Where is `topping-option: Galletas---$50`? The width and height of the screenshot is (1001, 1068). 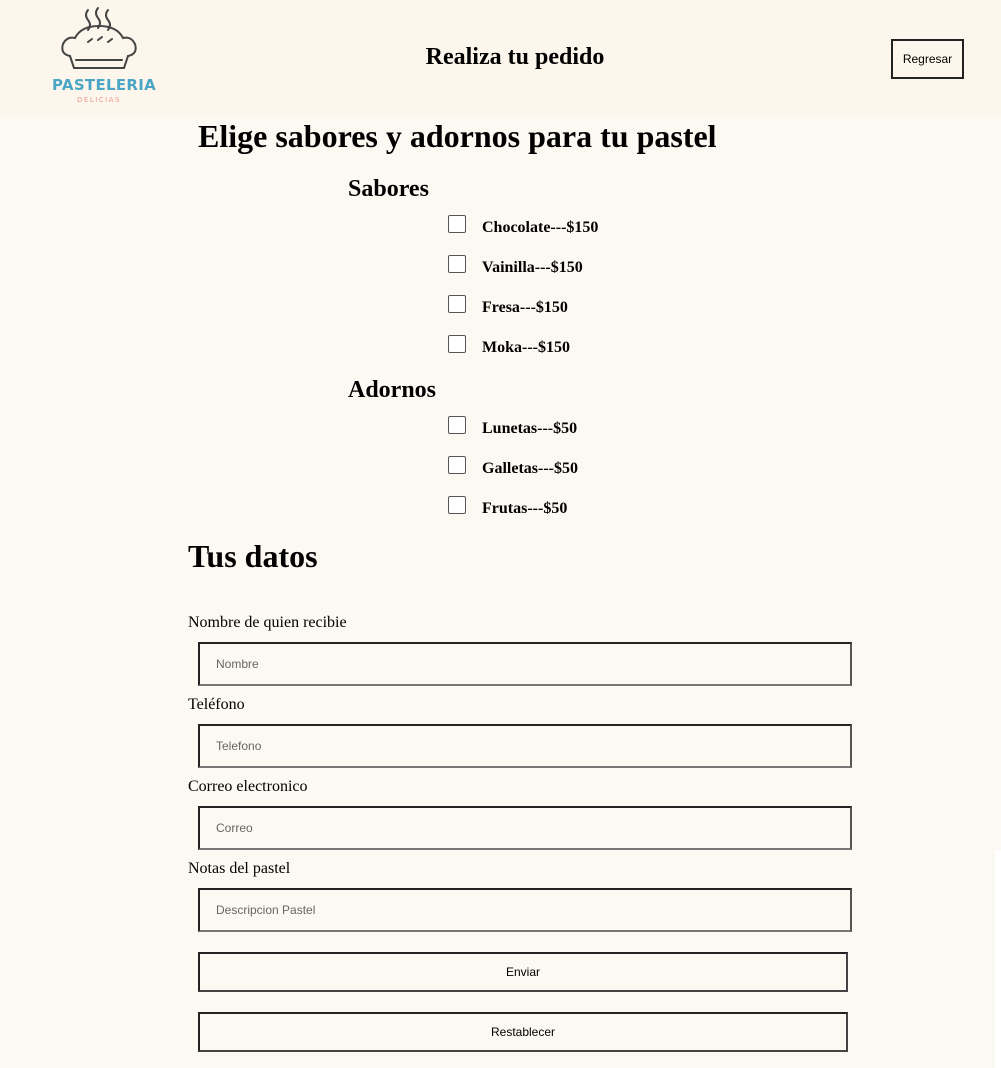 topping-option: Galletas---$50 is located at coordinates (513, 465).